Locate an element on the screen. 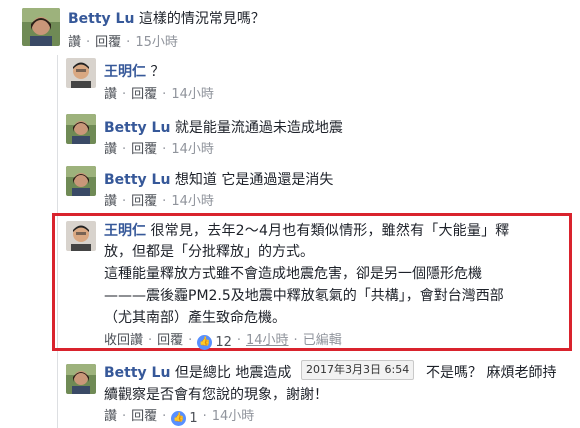 The image size is (580, 428). comment: Betty Lu 但是總比 地震造成 is located at coordinates (197, 373).